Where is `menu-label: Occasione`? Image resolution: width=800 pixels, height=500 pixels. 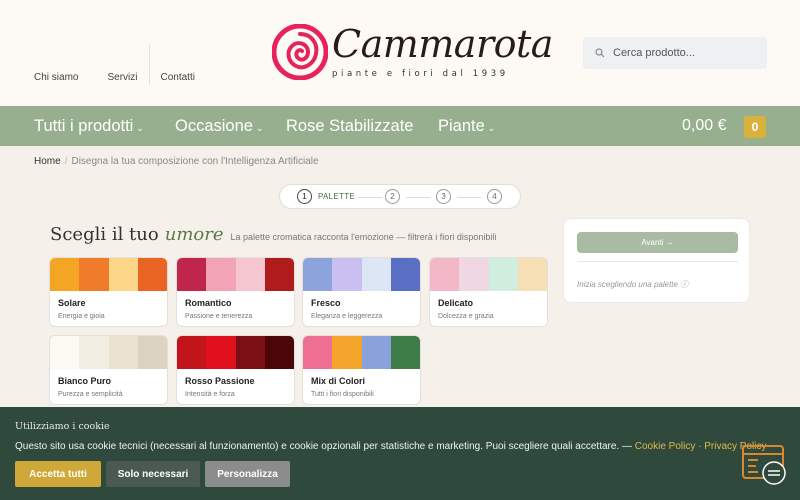
menu-label: Occasione is located at coordinates (214, 126).